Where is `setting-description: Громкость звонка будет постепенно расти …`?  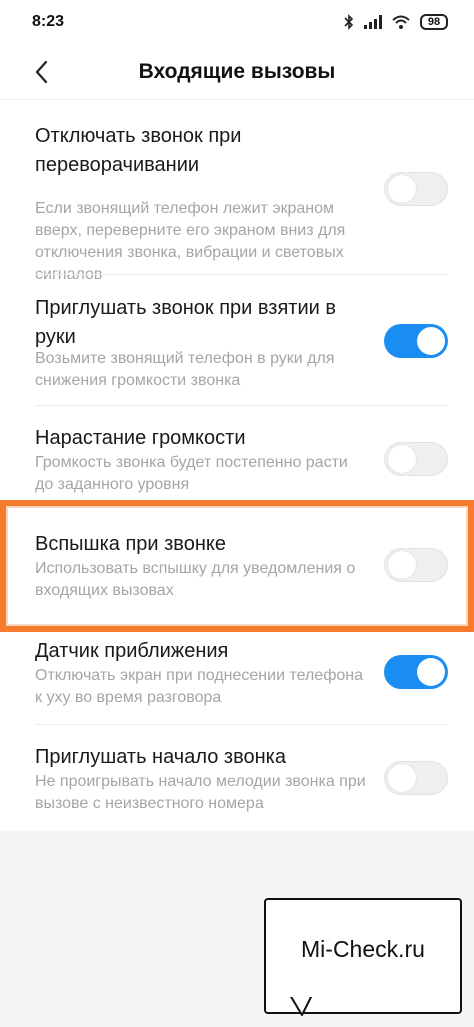 setting-description: Громкость звонка будет постепенно расти … is located at coordinates (191, 473).